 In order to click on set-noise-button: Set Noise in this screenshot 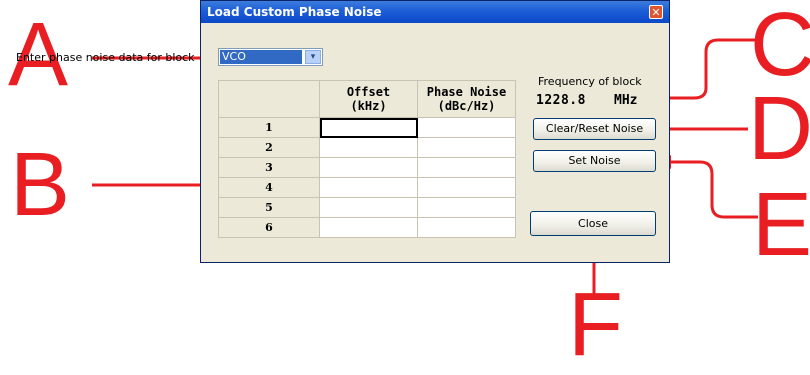, I will do `click(594, 161)`.